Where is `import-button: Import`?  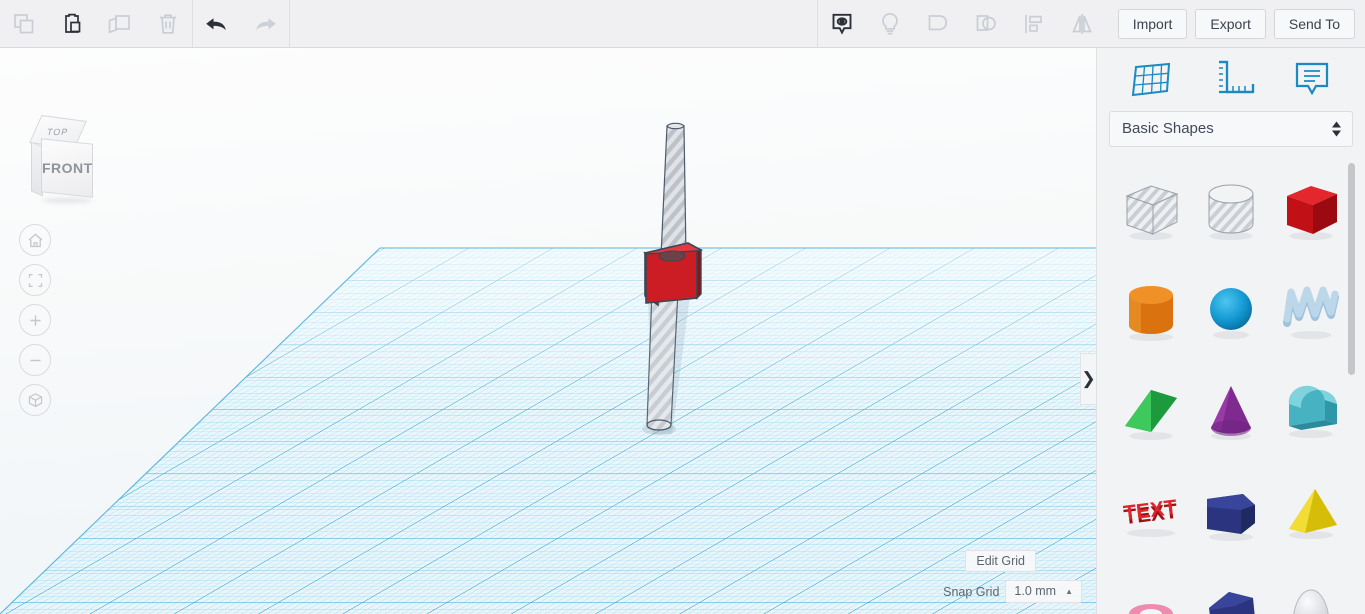
import-button: Import is located at coordinates (1152, 23).